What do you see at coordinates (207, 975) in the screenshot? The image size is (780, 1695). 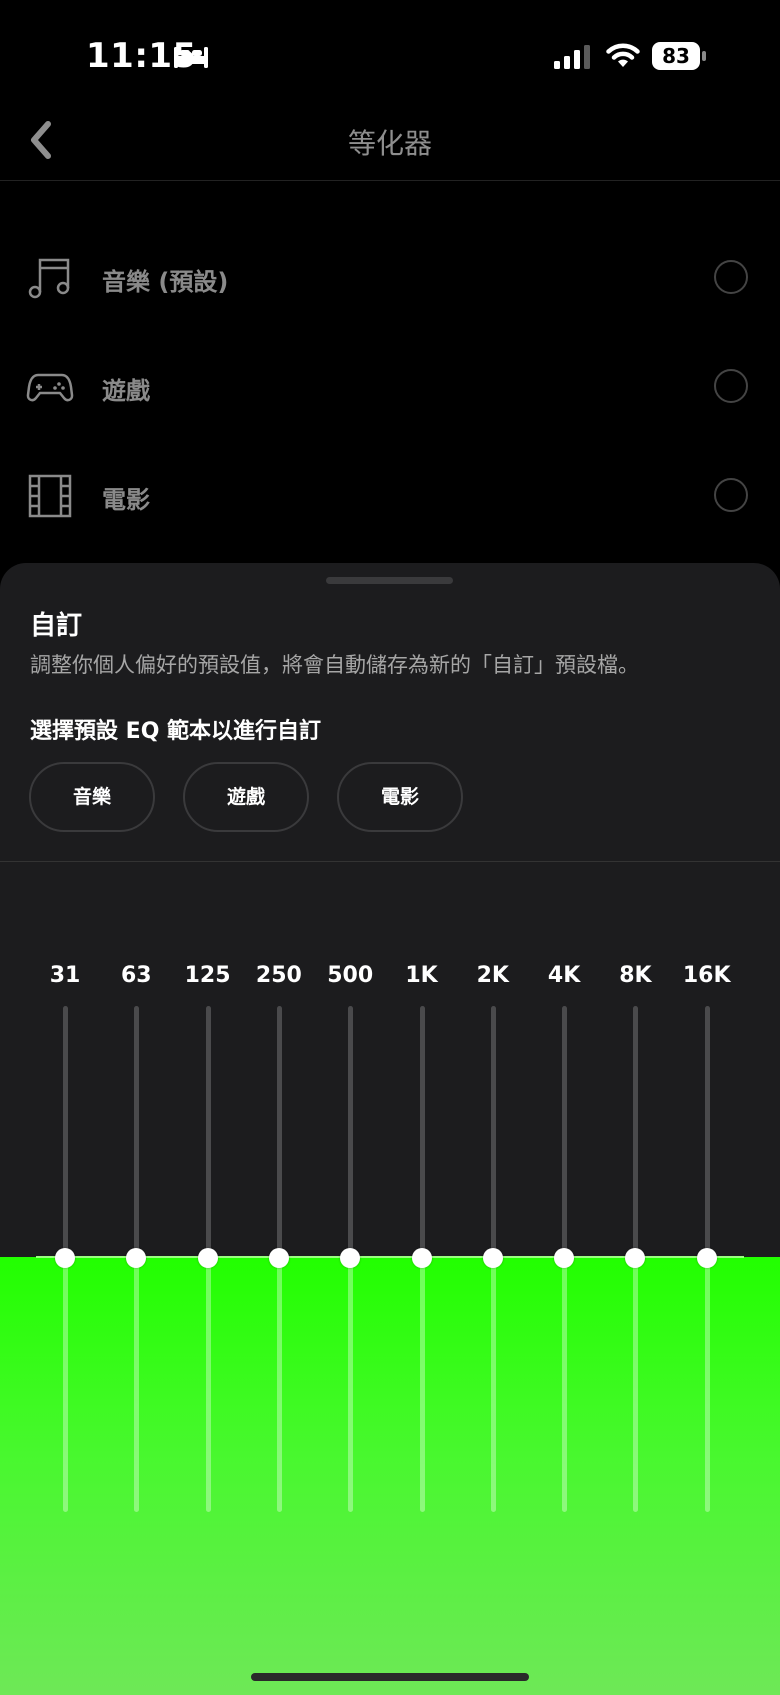 I see `eq-band-label: 125` at bounding box center [207, 975].